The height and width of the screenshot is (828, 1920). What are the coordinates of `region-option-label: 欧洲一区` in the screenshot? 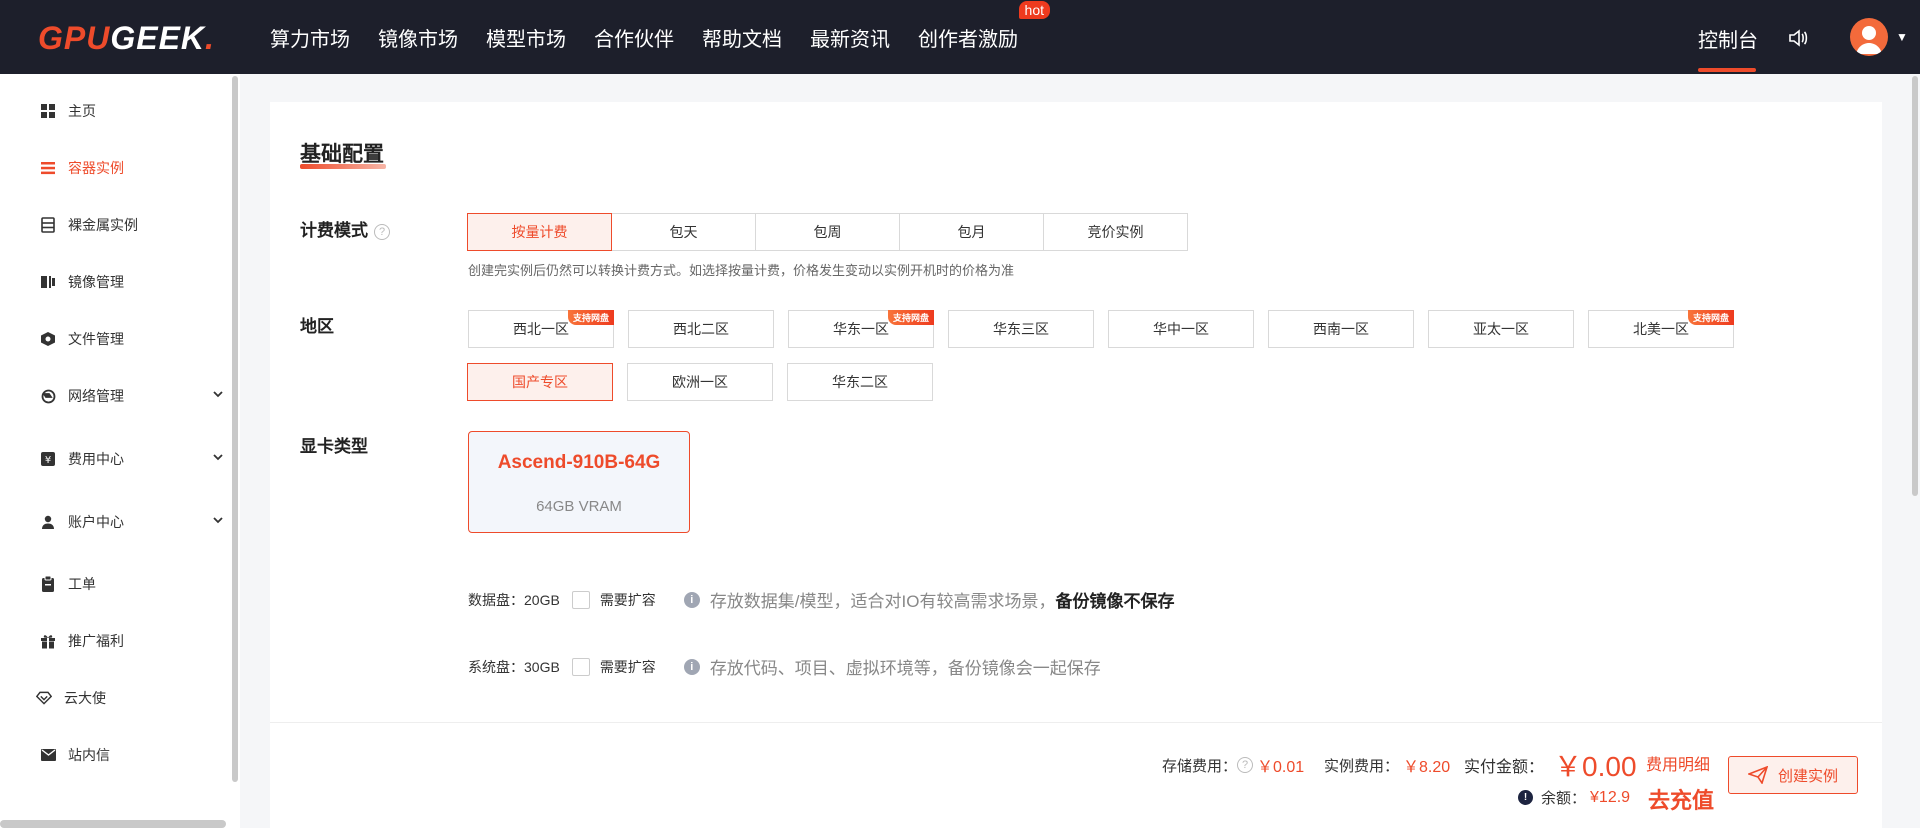 It's located at (700, 382).